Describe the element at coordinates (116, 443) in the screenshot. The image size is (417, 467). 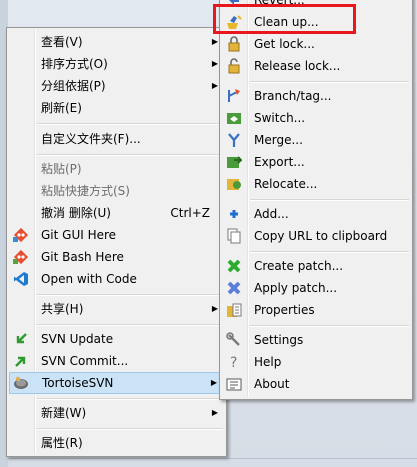
I see `menu-item-properties: 属性(R)` at that location.